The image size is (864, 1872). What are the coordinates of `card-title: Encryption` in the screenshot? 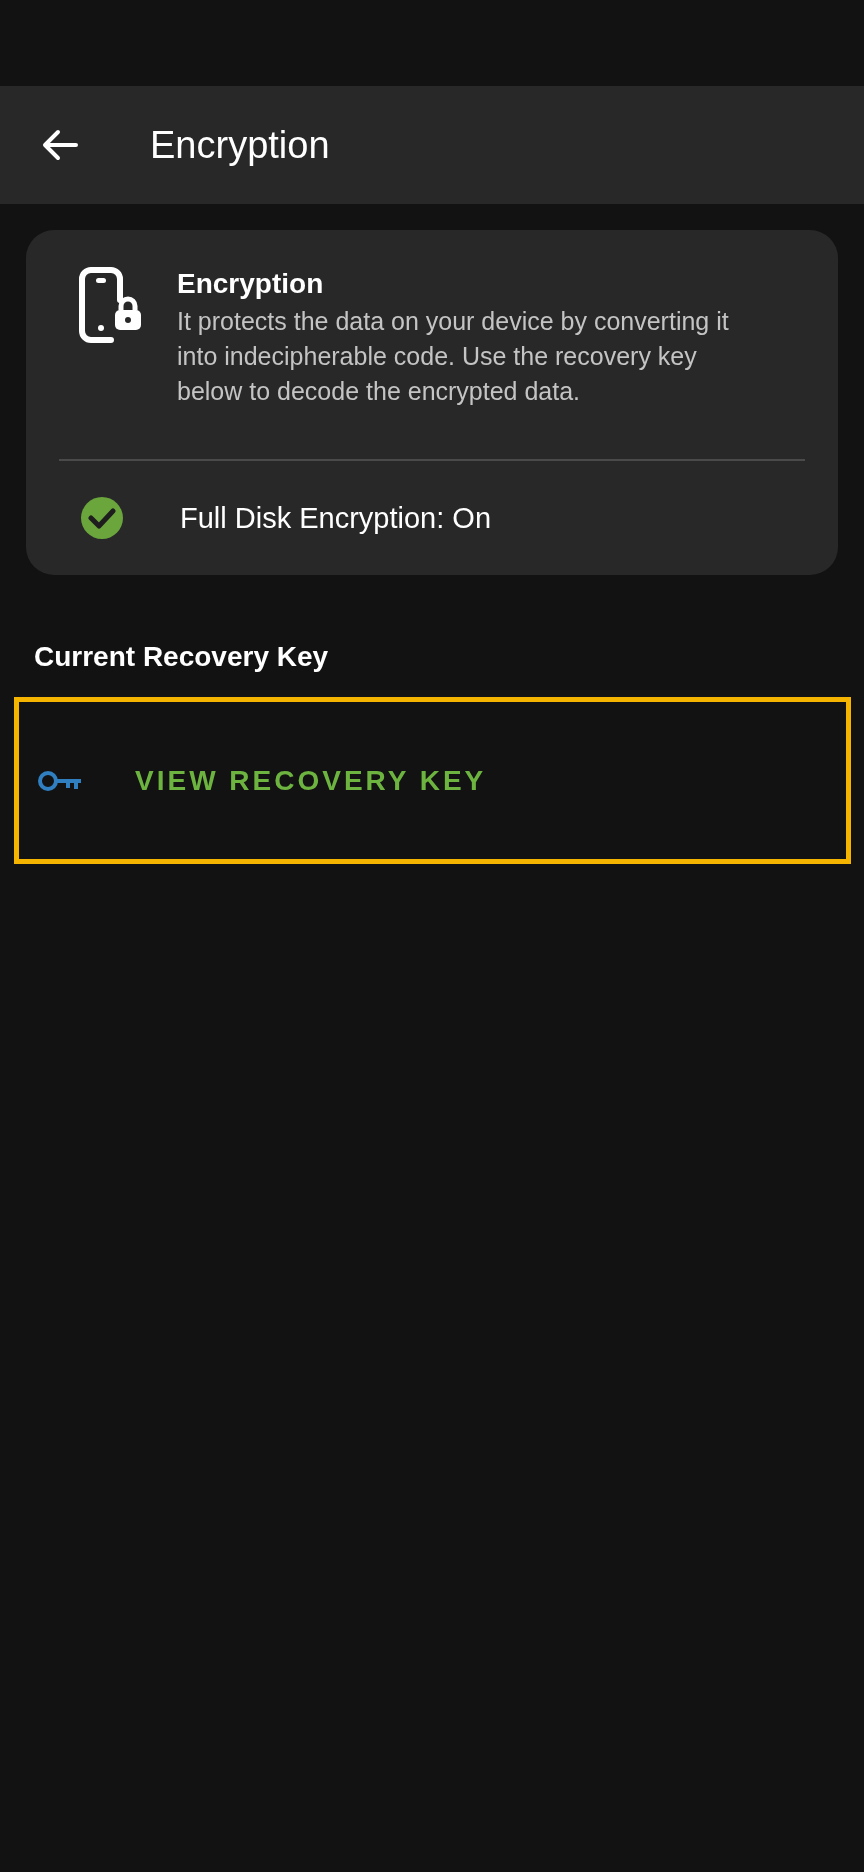 It's located at (251, 284).